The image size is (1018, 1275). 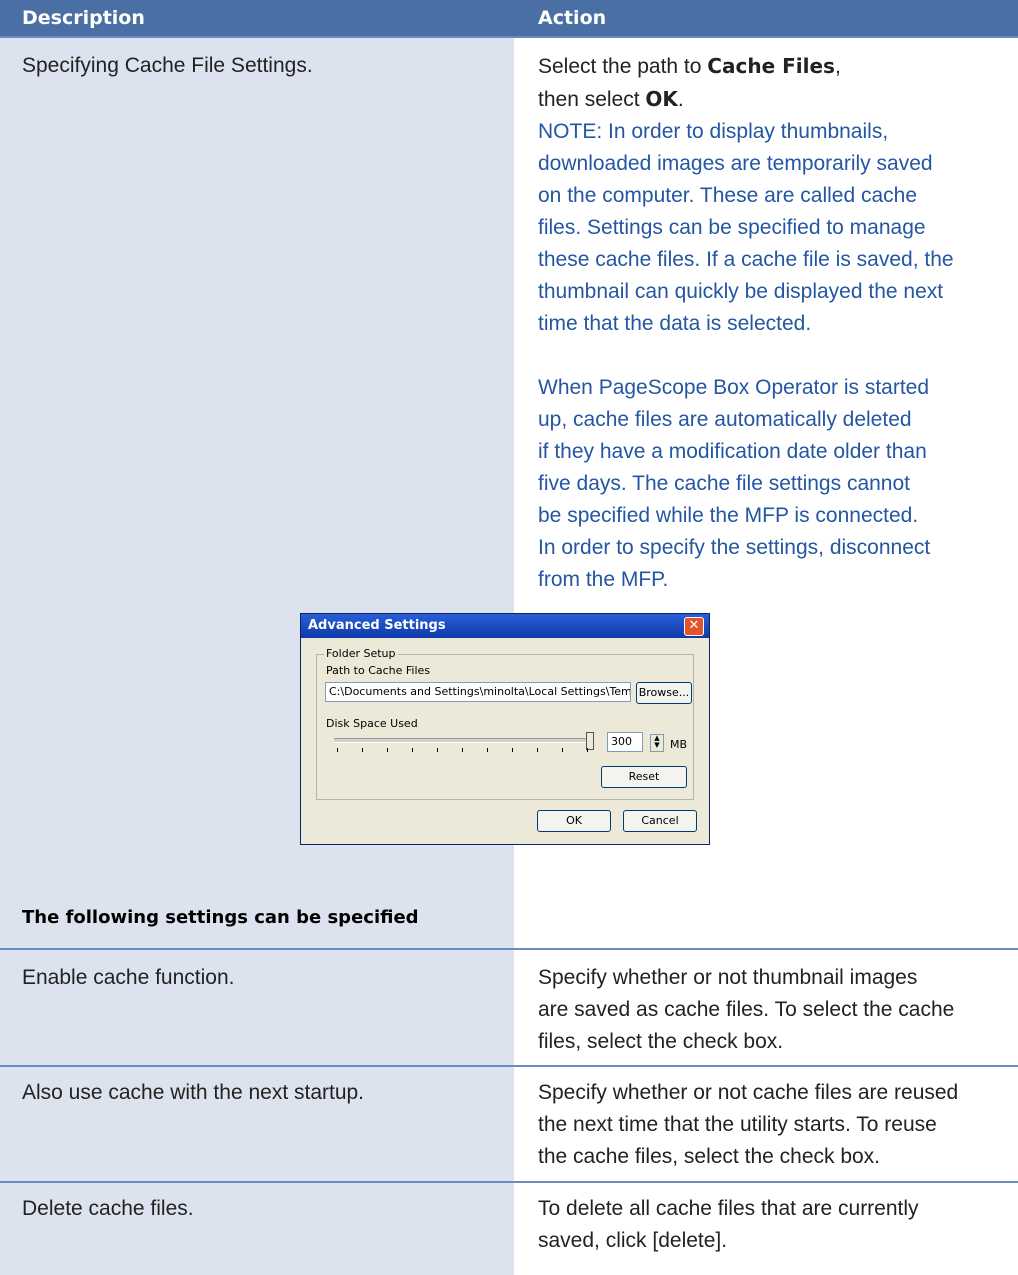 What do you see at coordinates (680, 99) in the screenshot?
I see `action-line-2-suffix: .` at bounding box center [680, 99].